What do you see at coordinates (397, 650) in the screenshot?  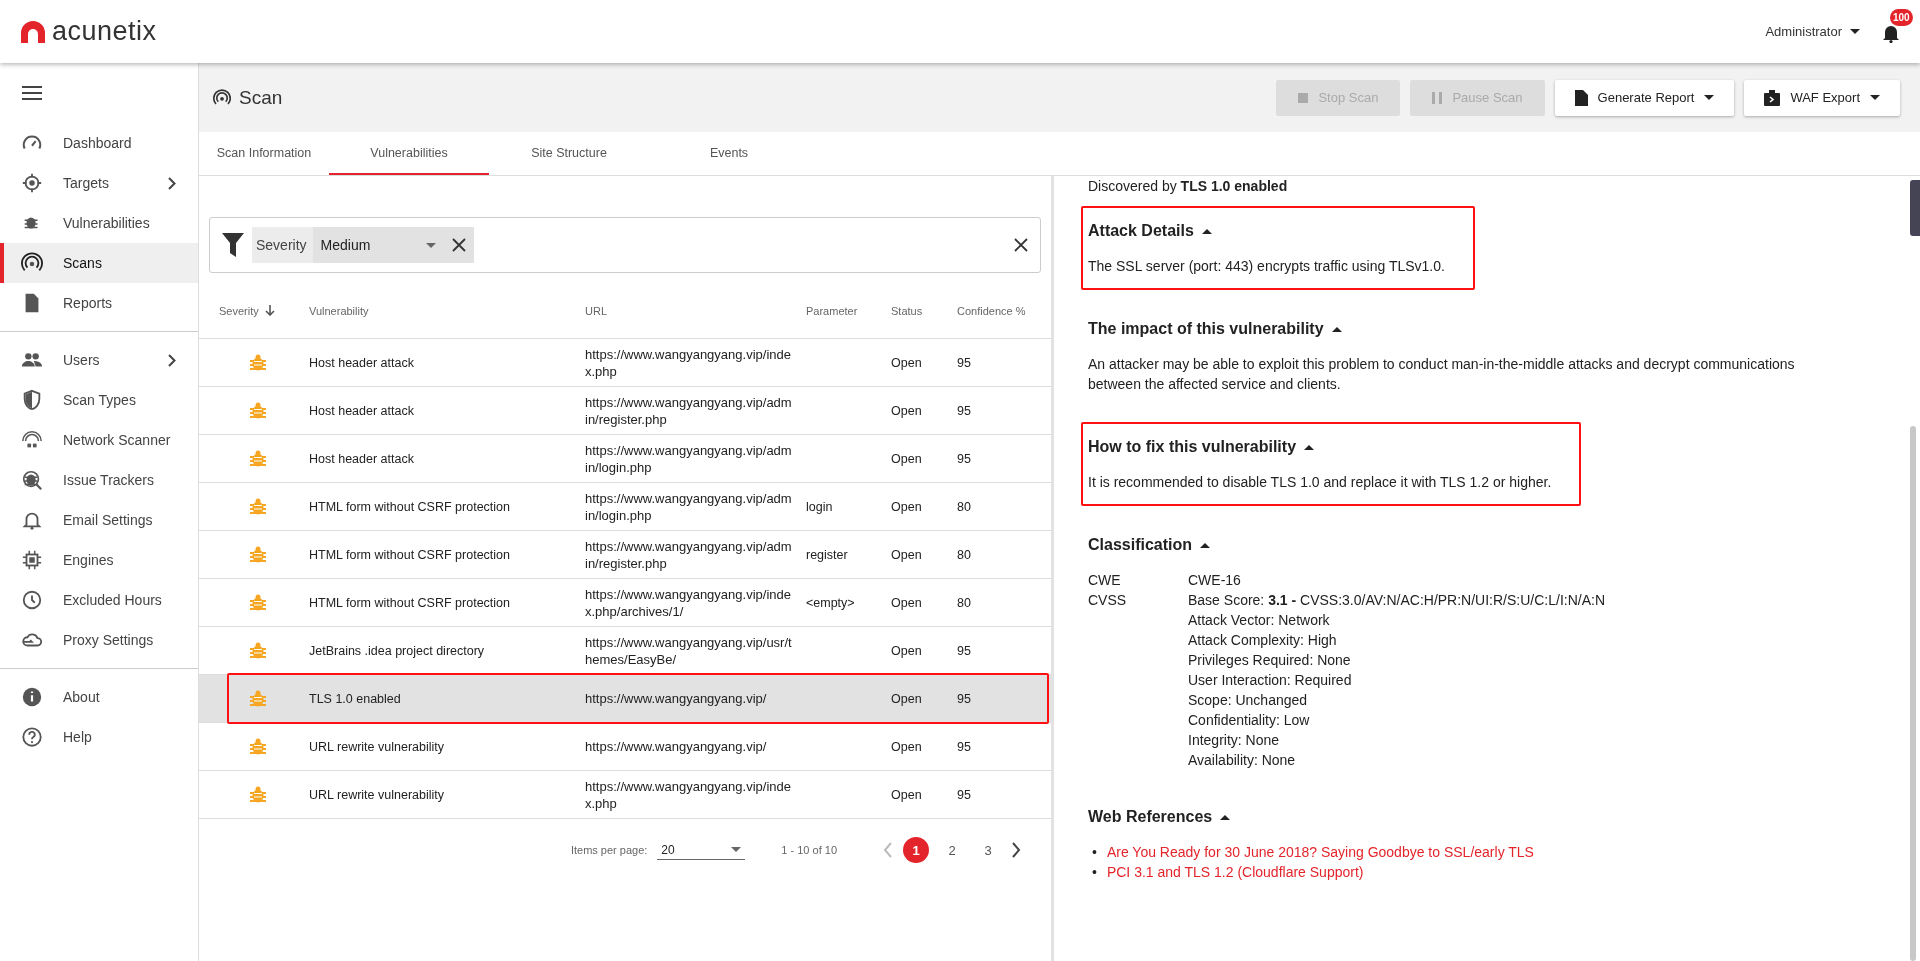 I see `table-cell-text: JetBrains .idea project directory` at bounding box center [397, 650].